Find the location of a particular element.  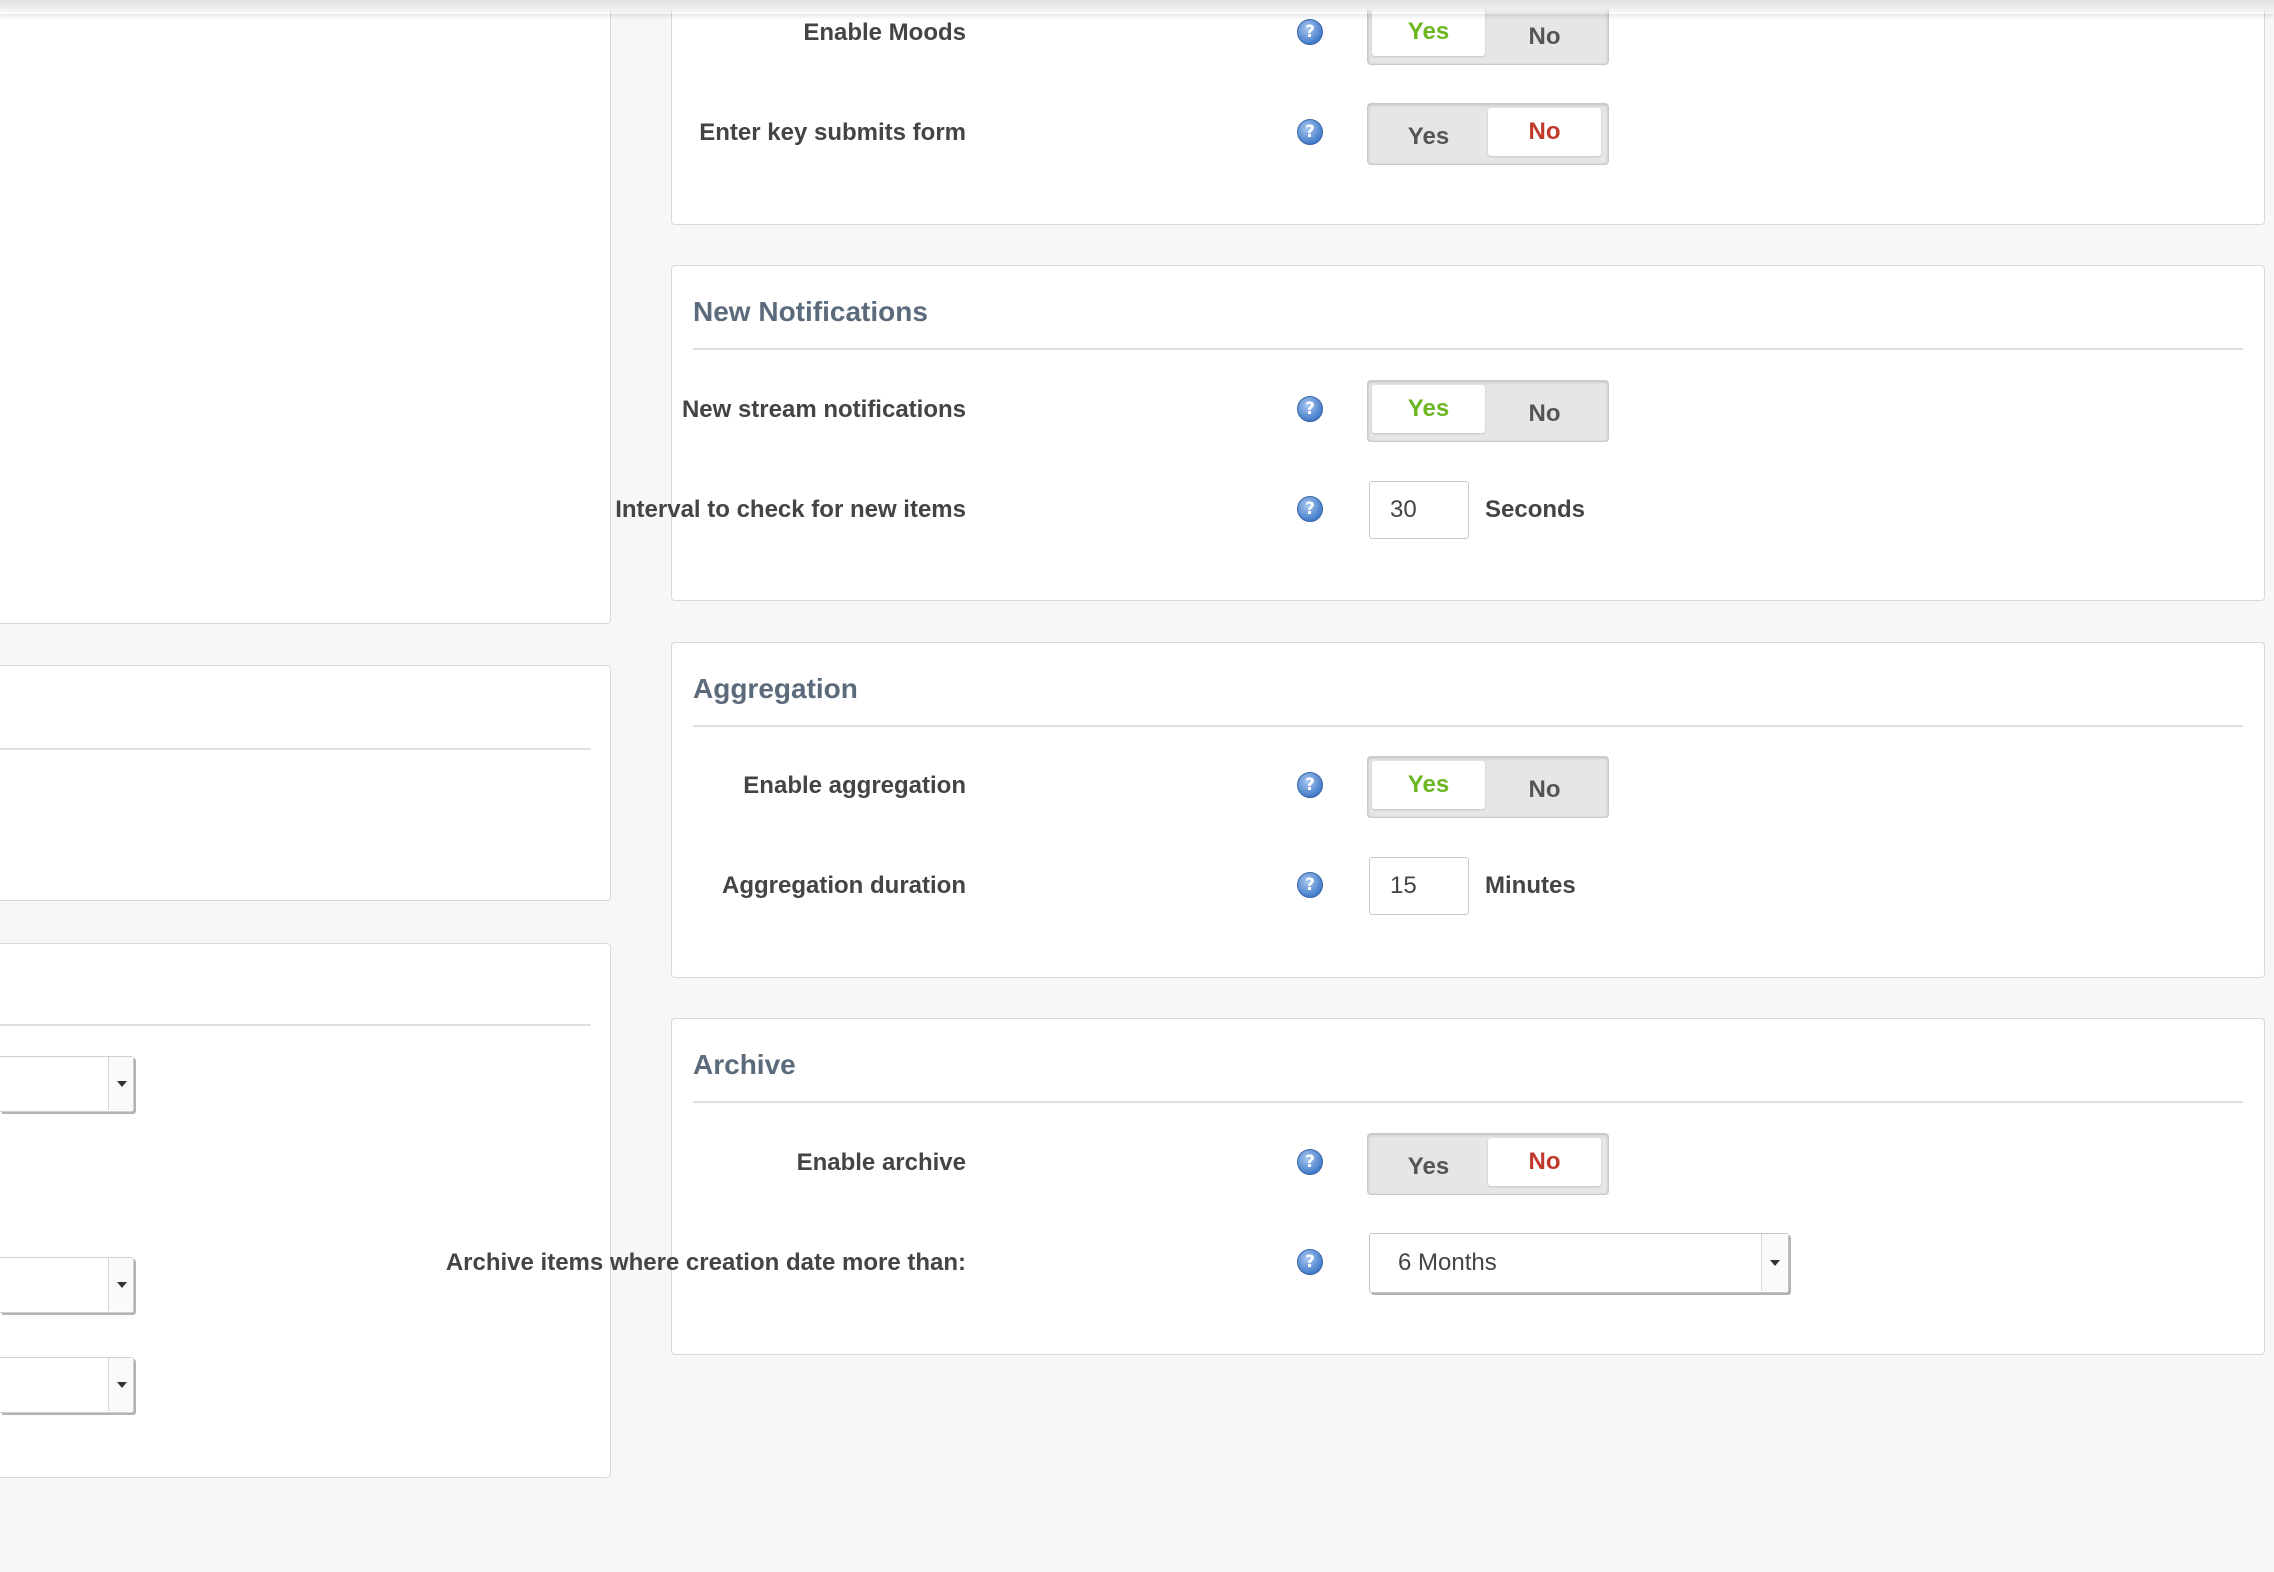

new-stream-notifications-toggle: Yes No is located at coordinates (1488, 411).